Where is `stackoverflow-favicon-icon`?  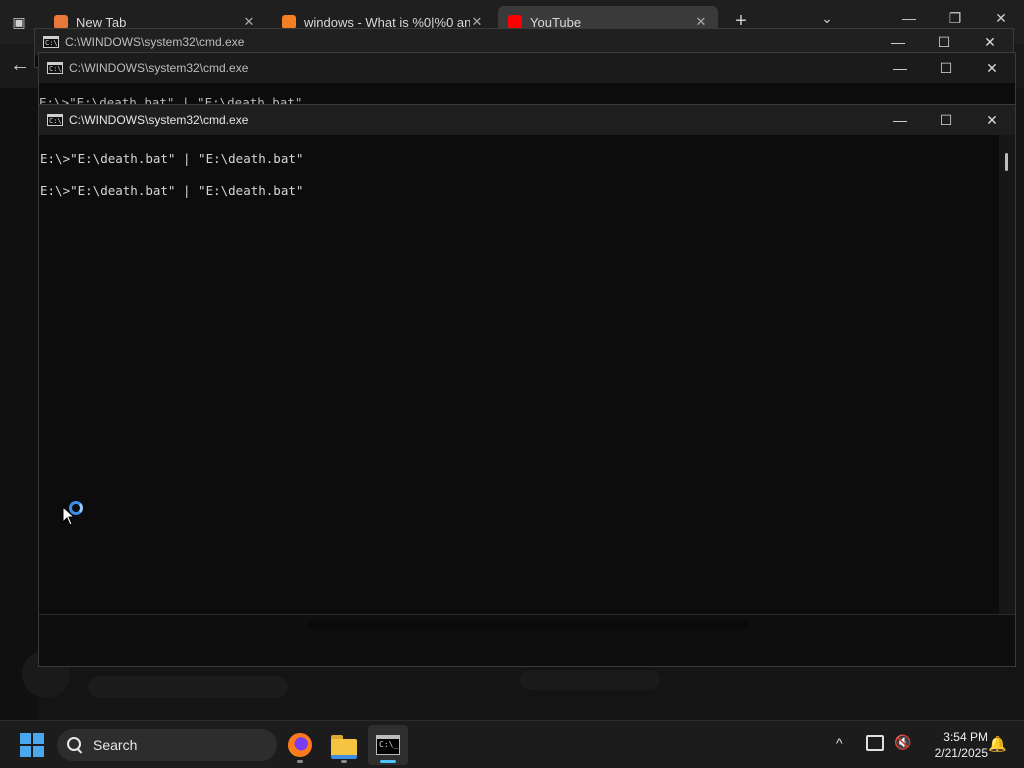 stackoverflow-favicon-icon is located at coordinates (289, 22).